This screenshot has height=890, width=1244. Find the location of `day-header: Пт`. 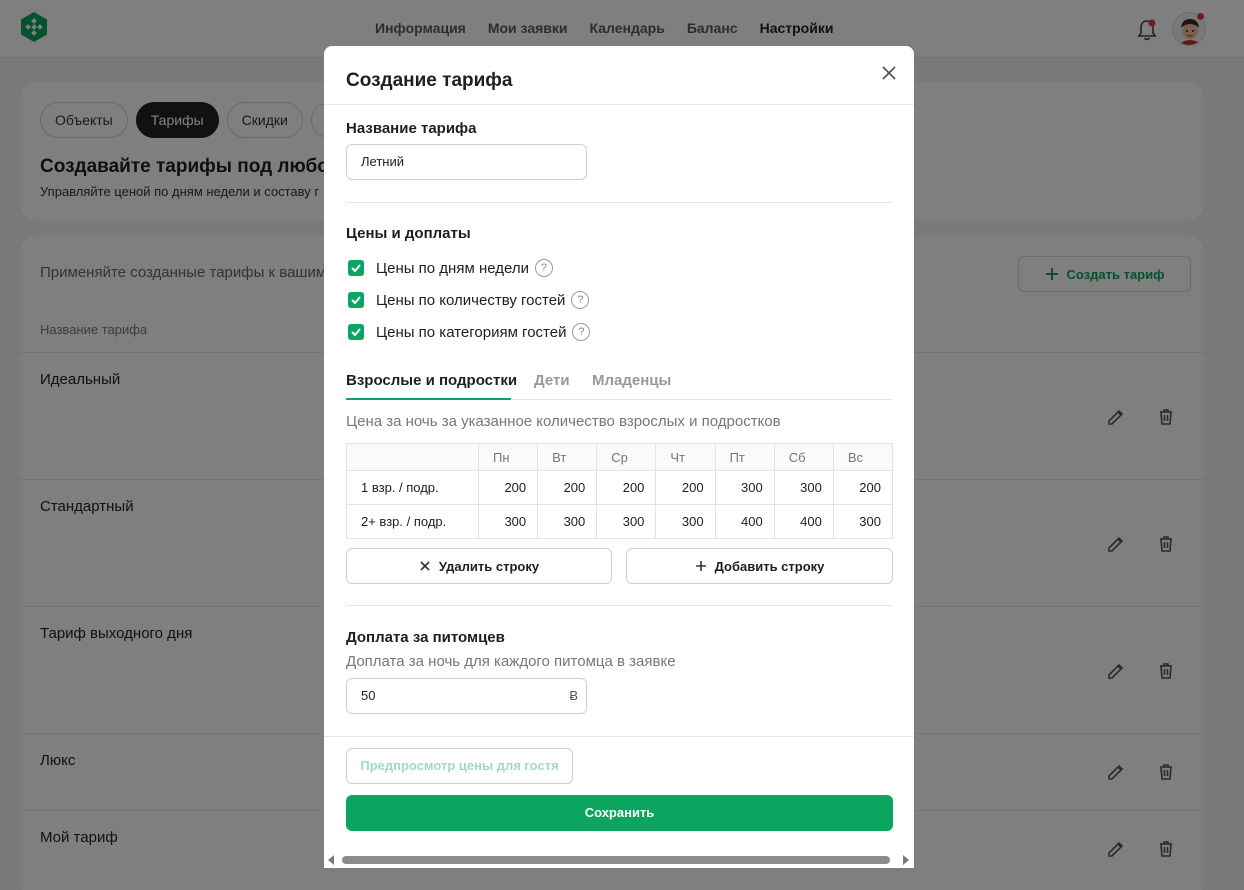

day-header: Пт is located at coordinates (744, 457).